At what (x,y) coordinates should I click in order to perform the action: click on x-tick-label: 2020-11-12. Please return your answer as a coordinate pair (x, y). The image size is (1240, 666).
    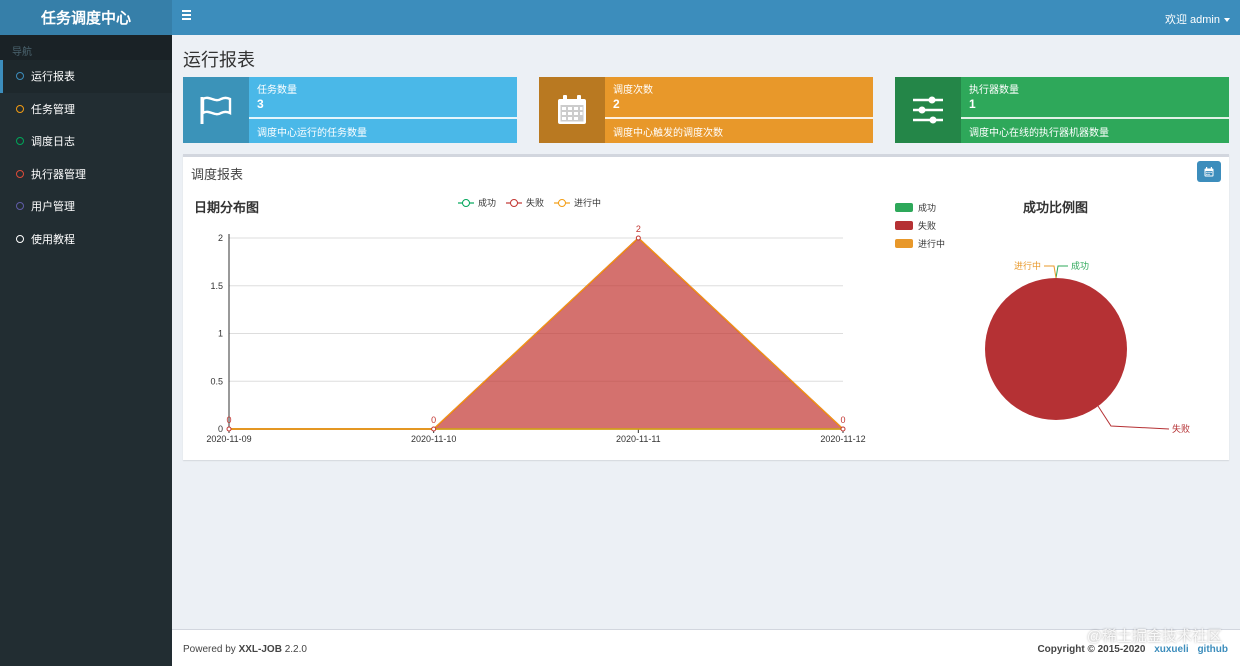
    Looking at the image, I should click on (842, 439).